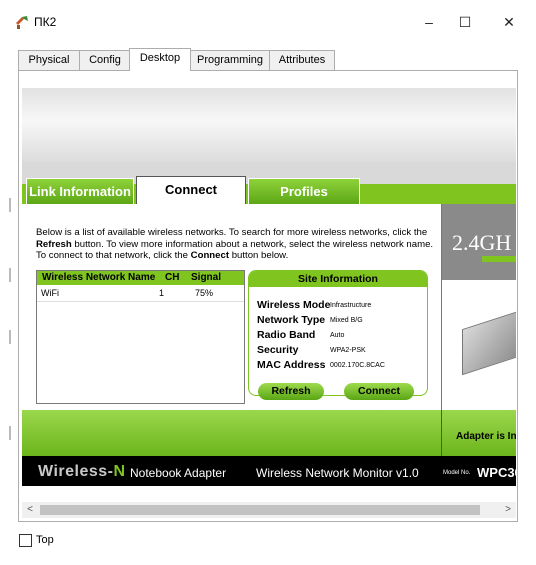  Describe the element at coordinates (54, 244) in the screenshot. I see `instructions-refresh: Refresh` at that location.